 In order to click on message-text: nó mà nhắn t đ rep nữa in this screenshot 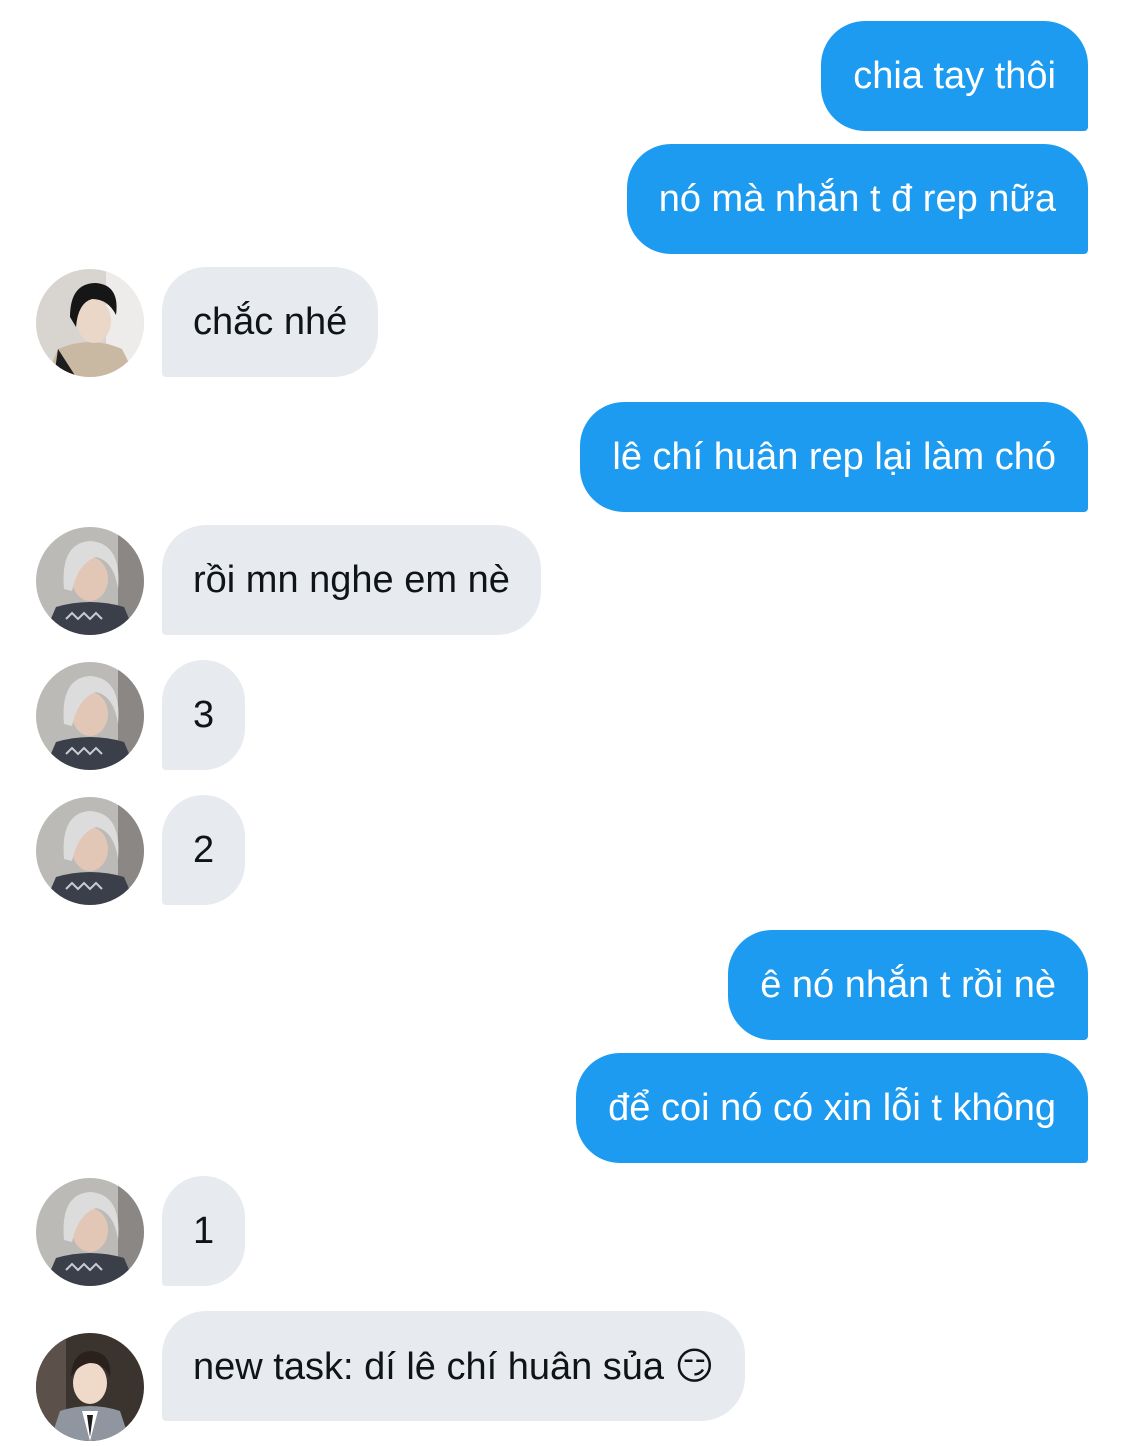, I will do `click(857, 199)`.